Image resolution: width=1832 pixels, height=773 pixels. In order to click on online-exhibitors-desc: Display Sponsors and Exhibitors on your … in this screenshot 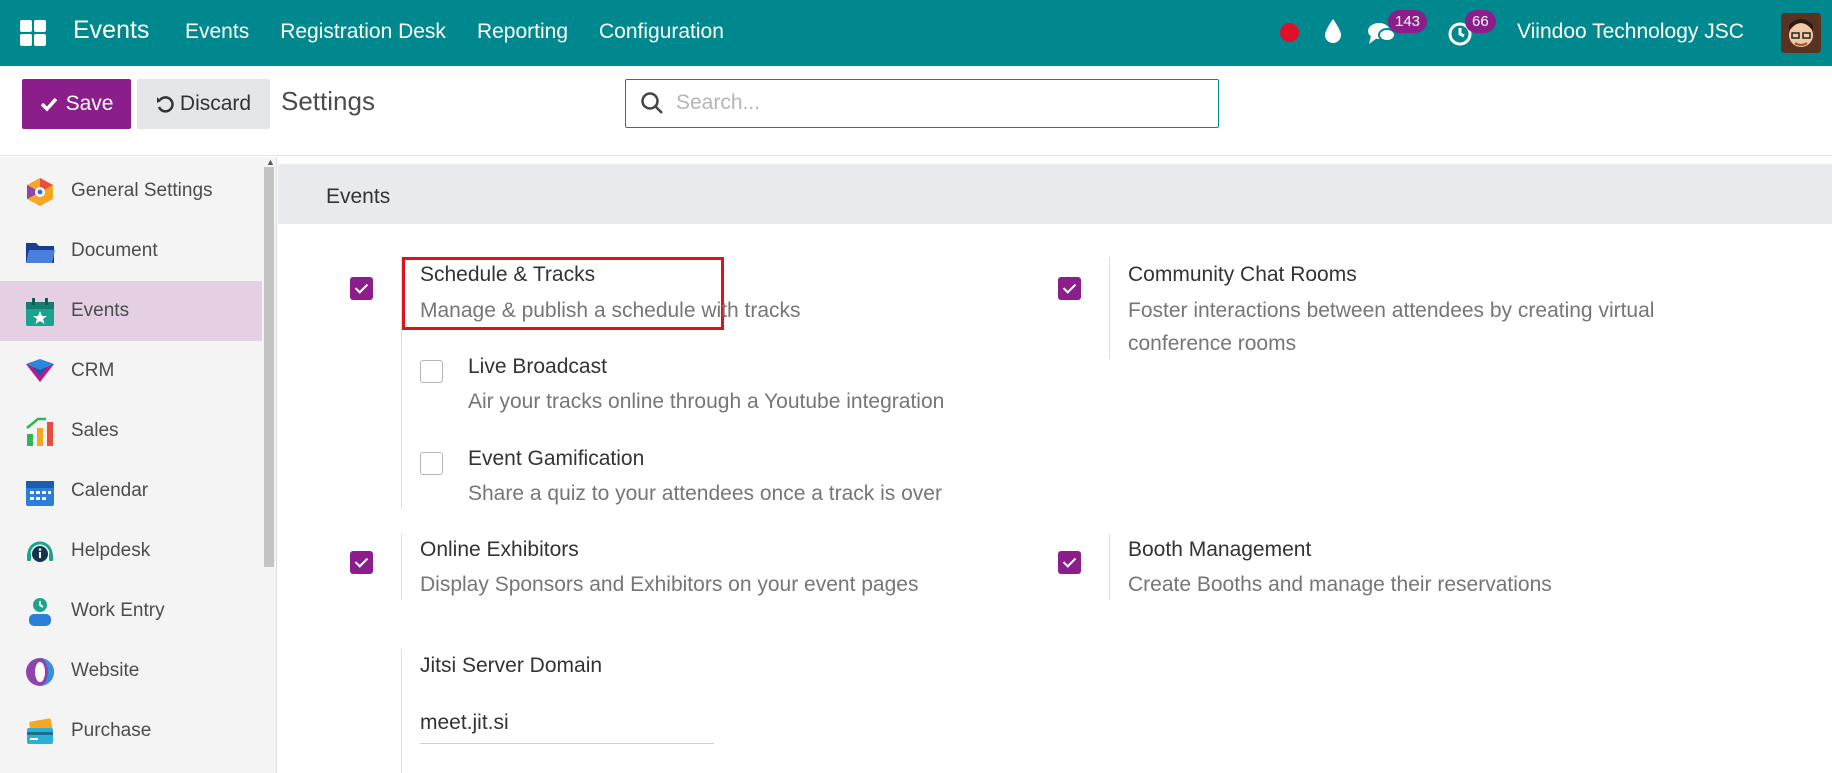, I will do `click(669, 584)`.